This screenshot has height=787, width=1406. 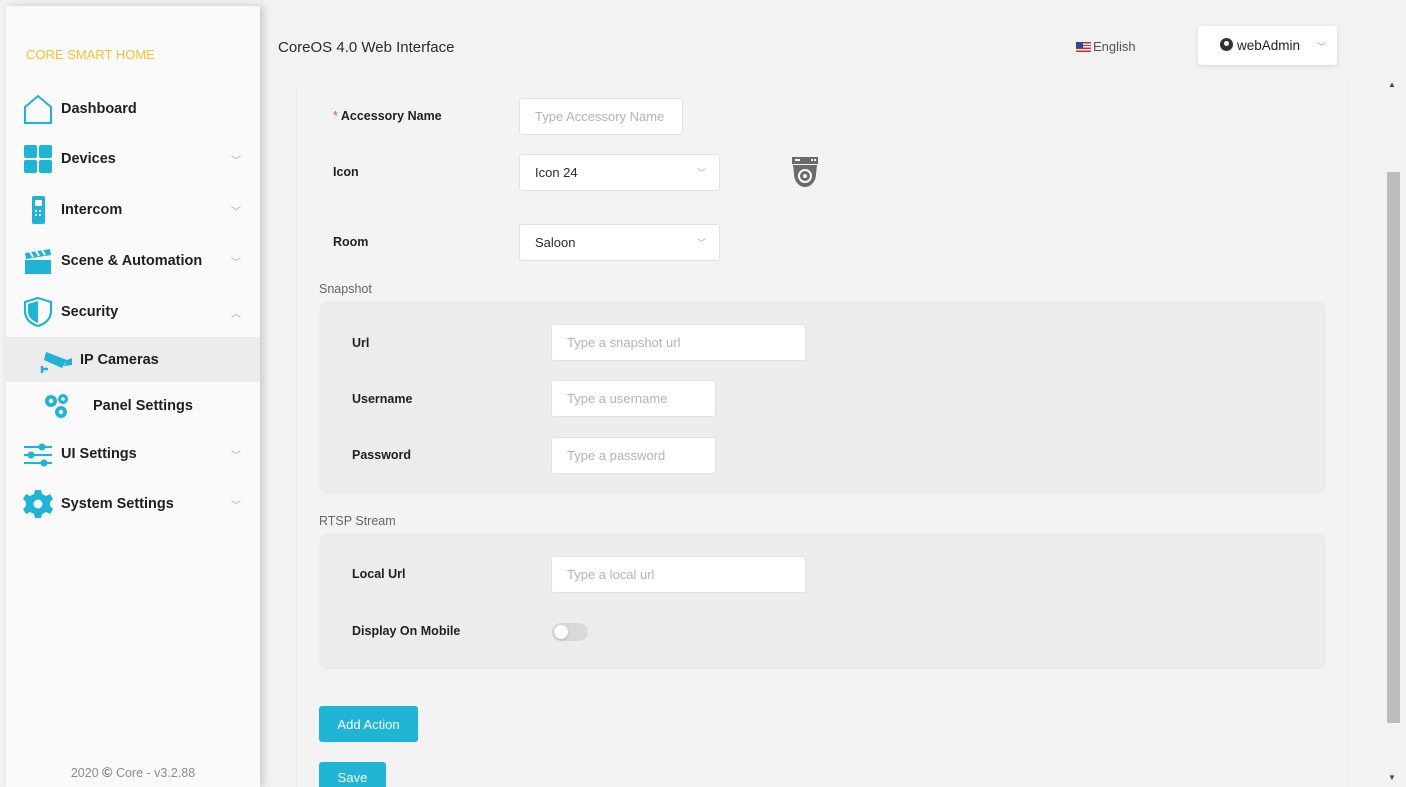 What do you see at coordinates (382, 399) in the screenshot?
I see `snapshot-username-label: Username` at bounding box center [382, 399].